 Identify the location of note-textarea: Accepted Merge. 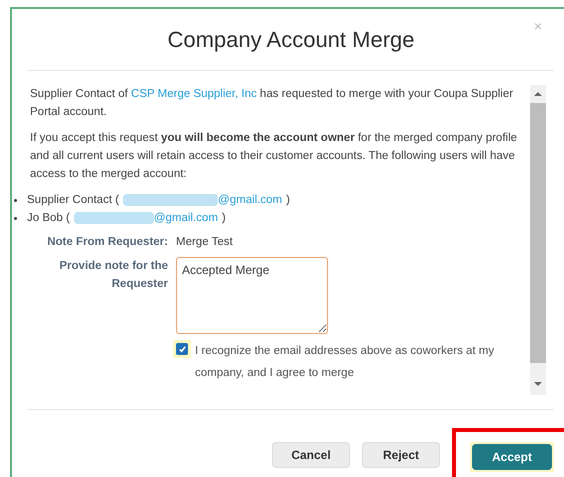
(252, 295).